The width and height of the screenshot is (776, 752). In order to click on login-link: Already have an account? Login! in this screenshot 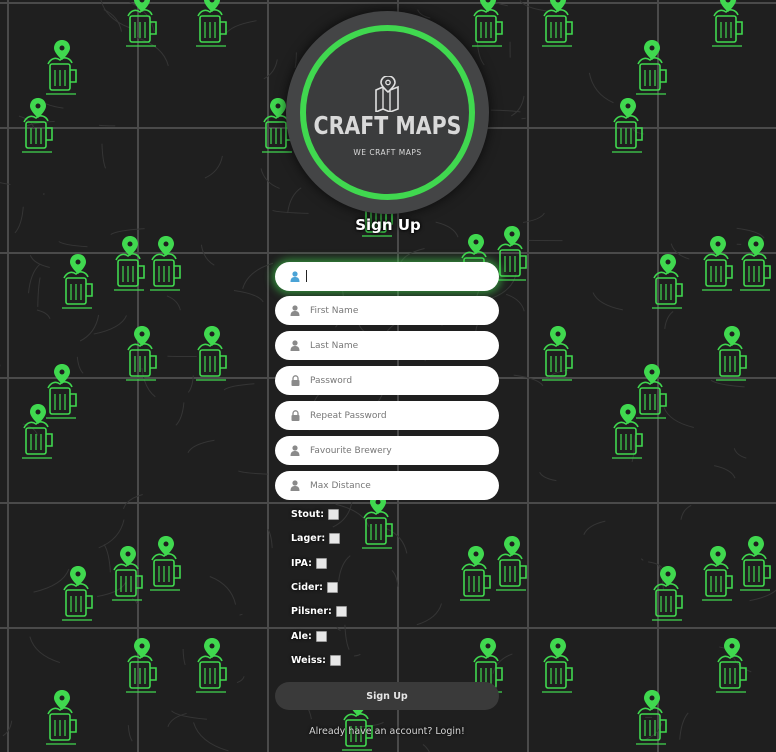, I will do `click(387, 731)`.